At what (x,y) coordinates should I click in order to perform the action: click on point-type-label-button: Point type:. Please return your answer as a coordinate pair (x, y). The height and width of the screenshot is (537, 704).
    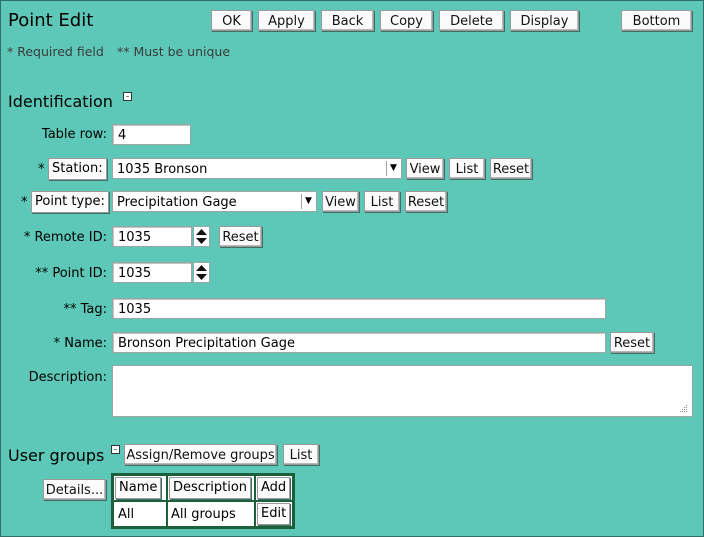
    Looking at the image, I should click on (70, 202).